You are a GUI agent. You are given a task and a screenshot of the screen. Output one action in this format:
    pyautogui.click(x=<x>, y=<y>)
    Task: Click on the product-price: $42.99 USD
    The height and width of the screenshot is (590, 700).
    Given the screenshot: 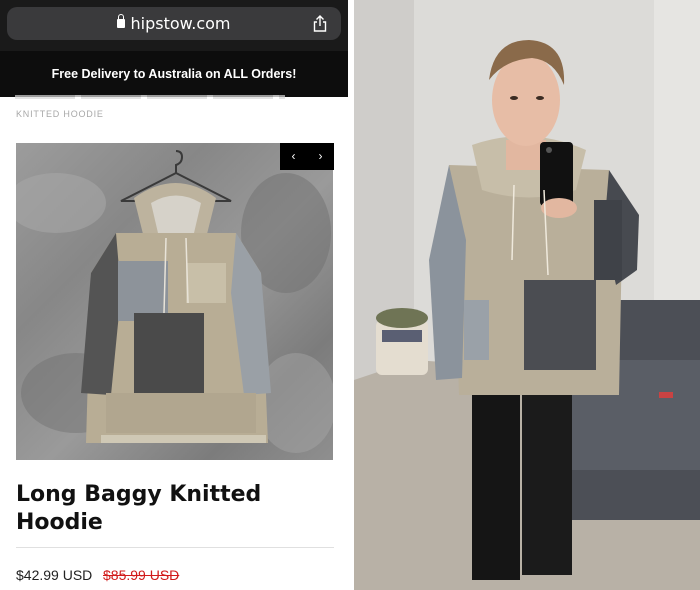 What is the action you would take?
    pyautogui.click(x=54, y=575)
    